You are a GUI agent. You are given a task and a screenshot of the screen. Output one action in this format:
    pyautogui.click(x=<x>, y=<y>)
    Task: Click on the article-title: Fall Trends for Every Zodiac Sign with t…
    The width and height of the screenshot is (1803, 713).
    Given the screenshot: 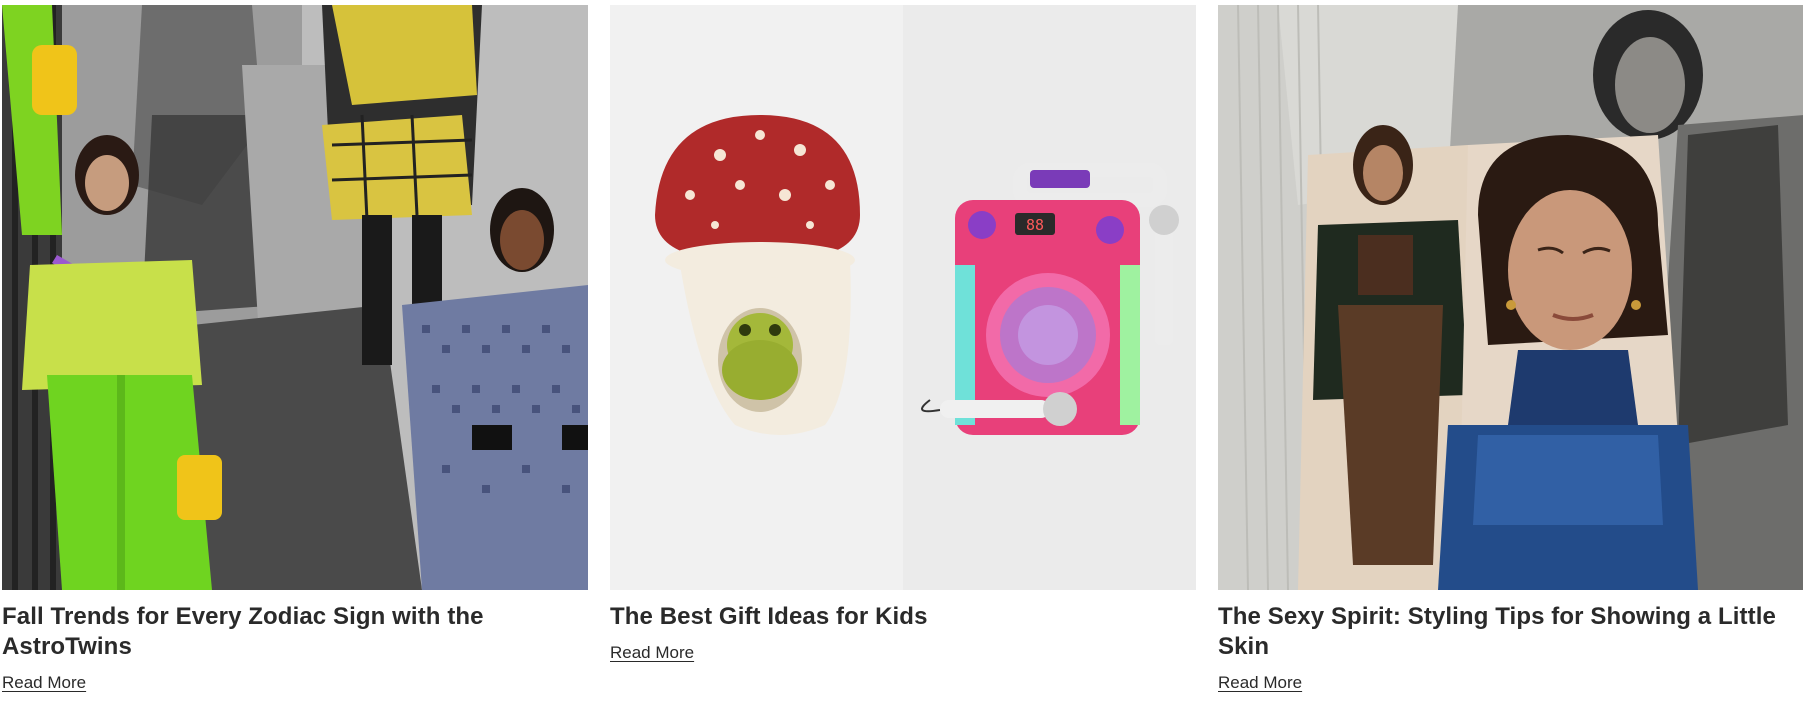 What is the action you would take?
    pyautogui.click(x=295, y=632)
    